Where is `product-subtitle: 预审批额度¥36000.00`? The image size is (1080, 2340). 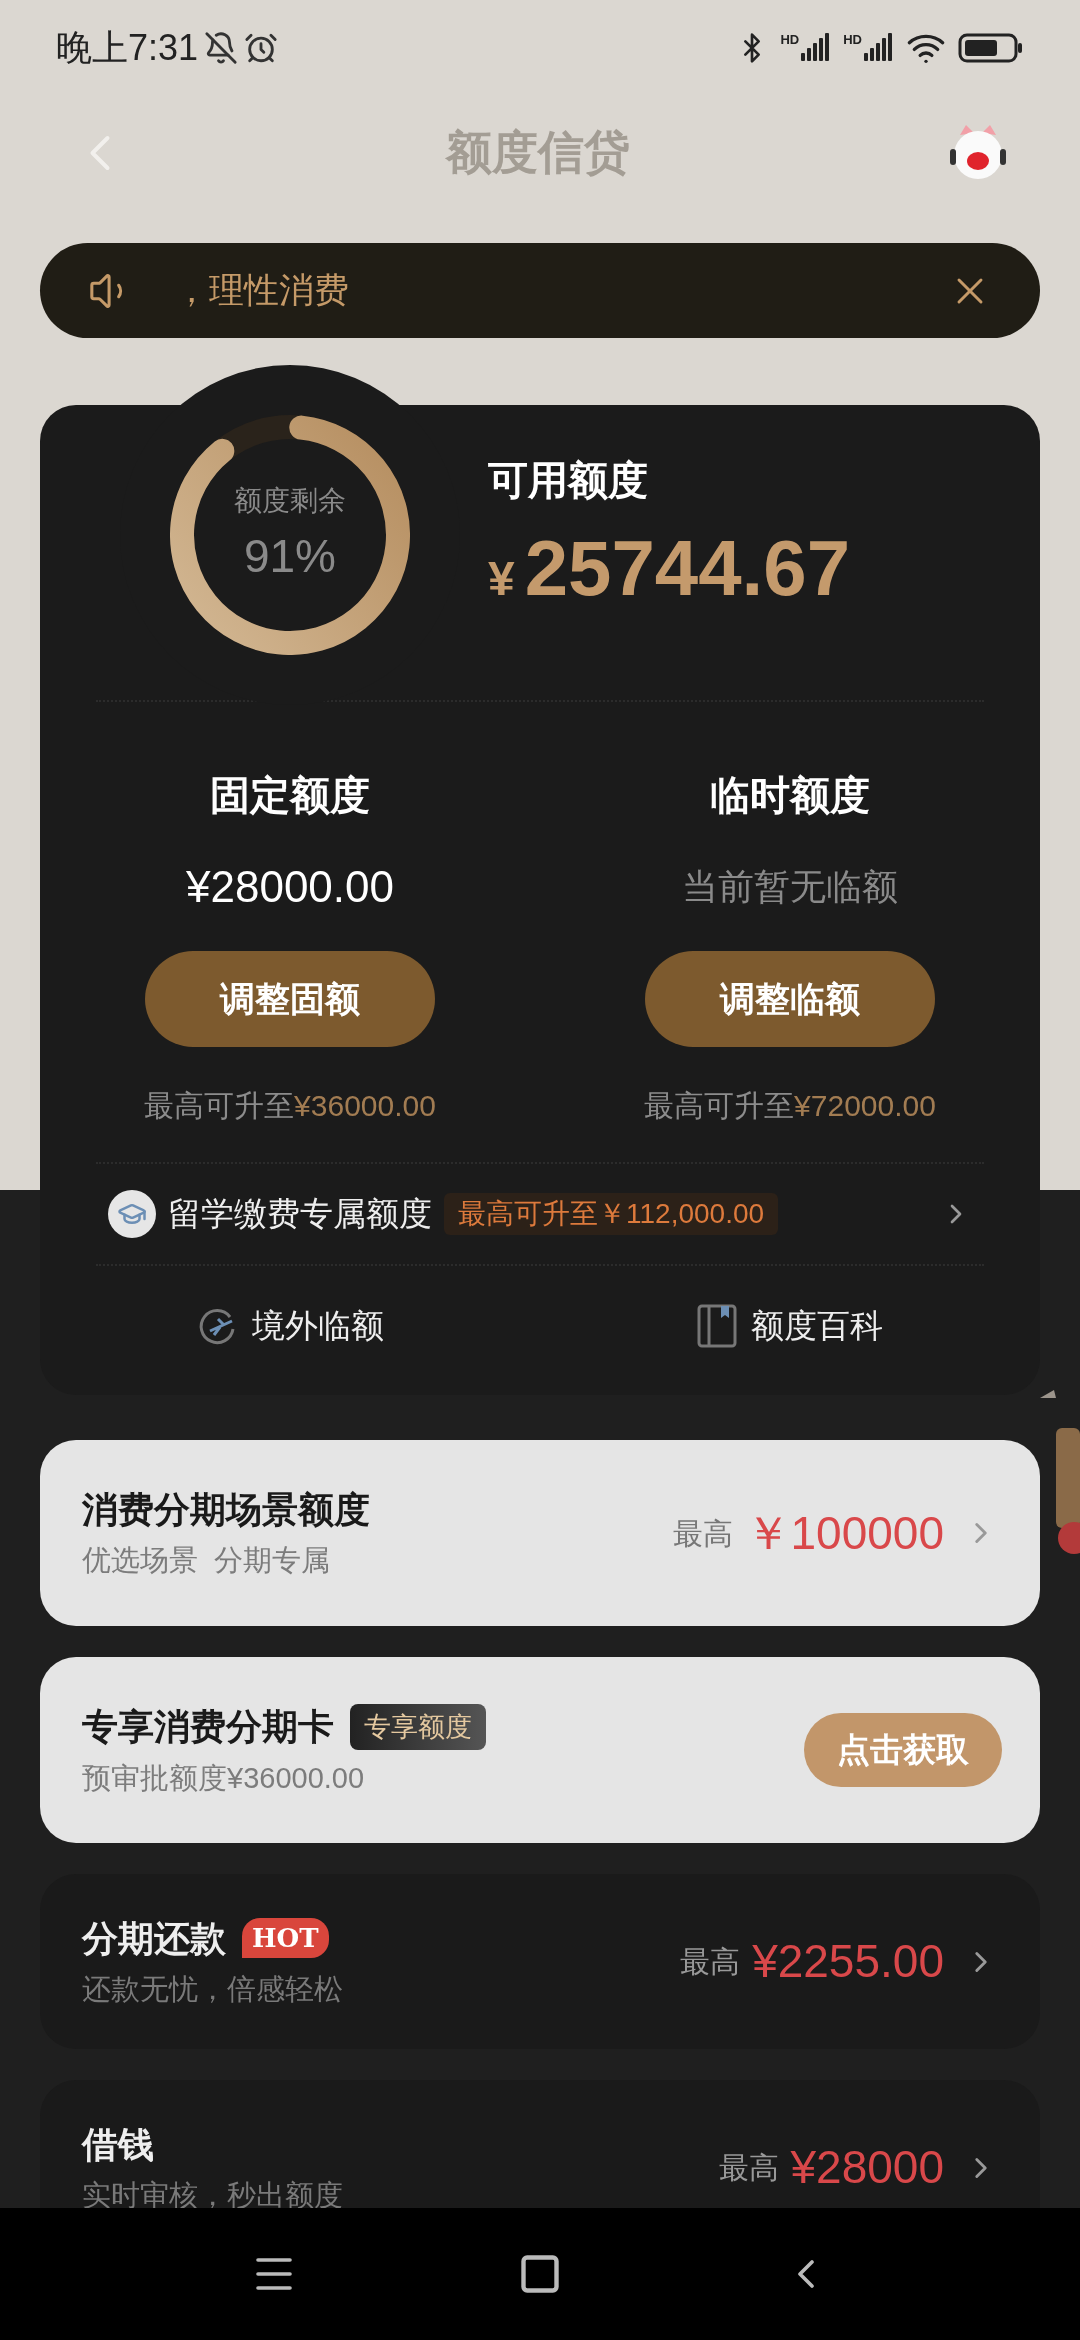 product-subtitle: 预审批额度¥36000.00 is located at coordinates (224, 1778).